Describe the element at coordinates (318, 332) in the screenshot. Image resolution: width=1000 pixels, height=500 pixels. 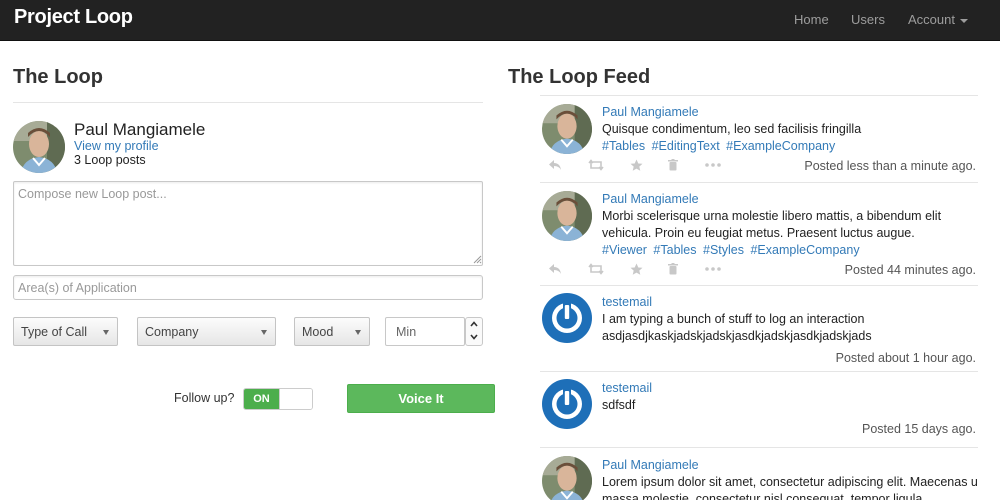
I see `mood-value: Mood` at that location.